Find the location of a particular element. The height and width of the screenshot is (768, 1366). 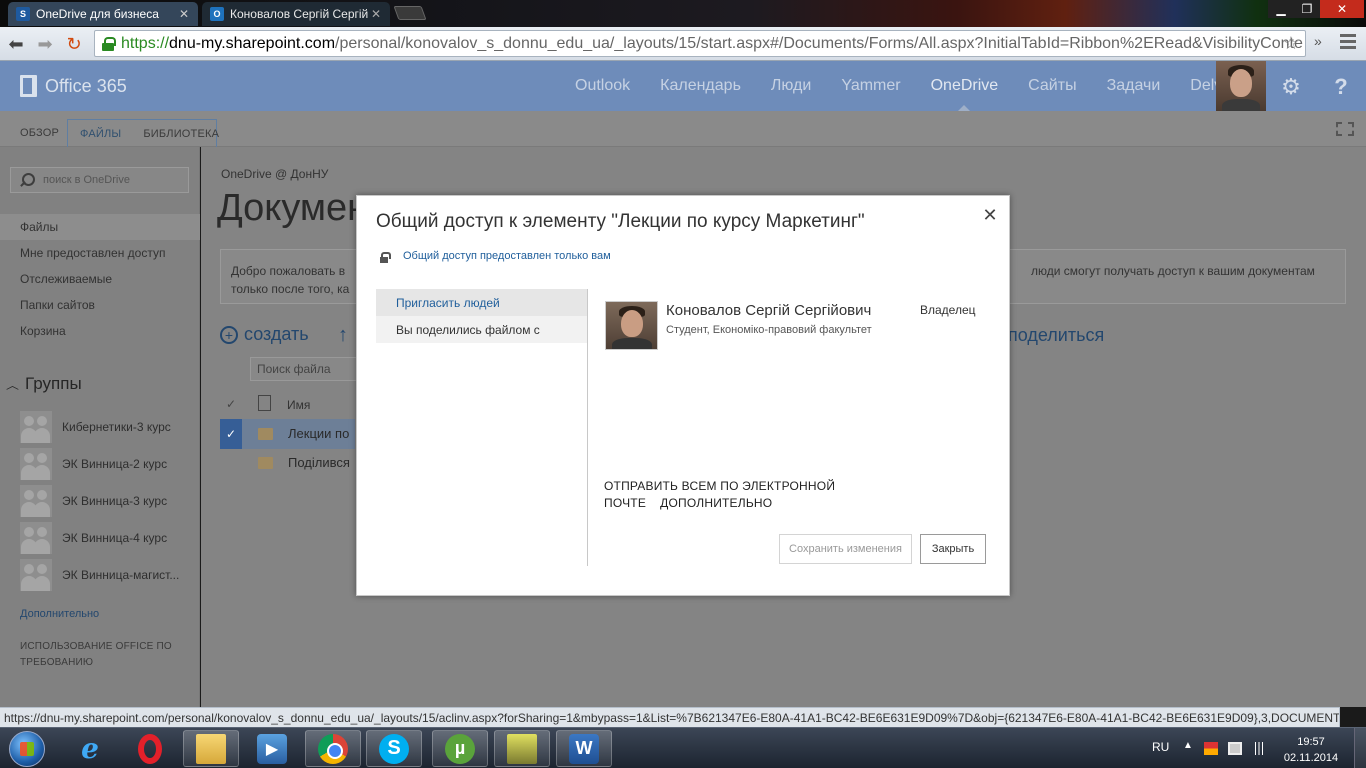

network-signal-icon is located at coordinates (1259, 748).